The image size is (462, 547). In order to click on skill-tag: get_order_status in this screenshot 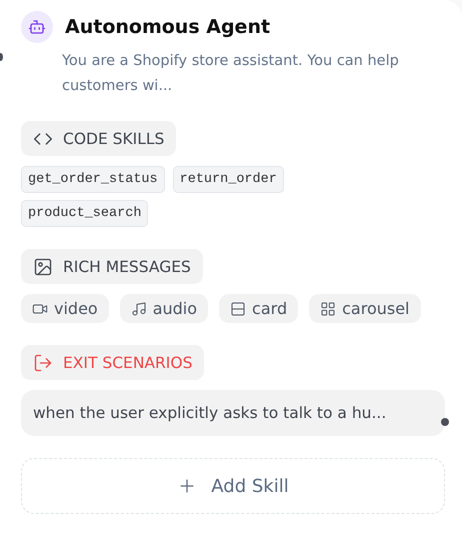, I will do `click(93, 179)`.